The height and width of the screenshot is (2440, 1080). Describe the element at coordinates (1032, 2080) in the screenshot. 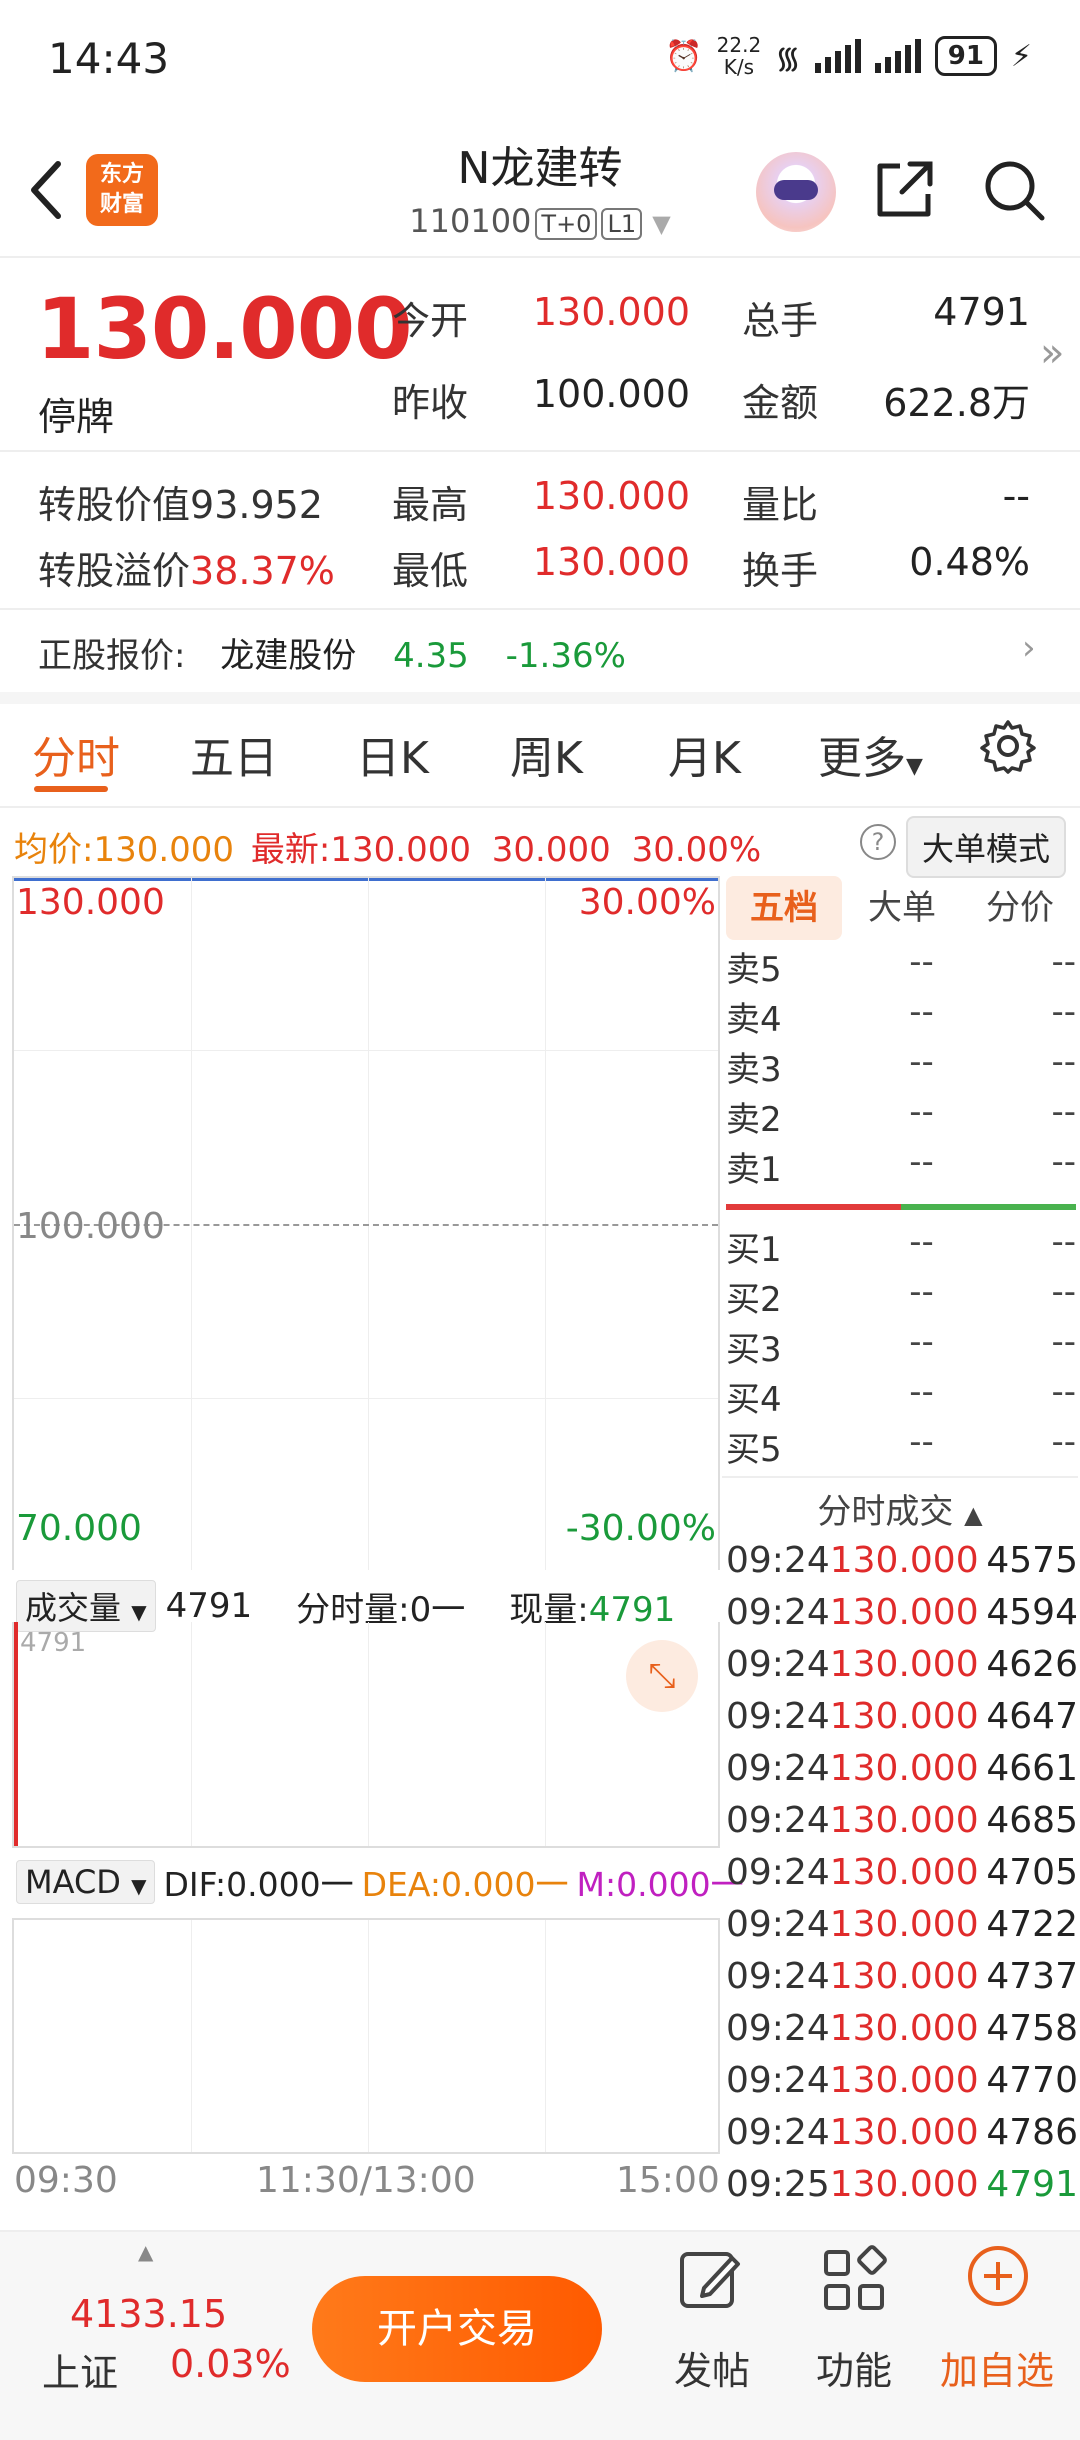

I see `trade-volume: 4770` at that location.